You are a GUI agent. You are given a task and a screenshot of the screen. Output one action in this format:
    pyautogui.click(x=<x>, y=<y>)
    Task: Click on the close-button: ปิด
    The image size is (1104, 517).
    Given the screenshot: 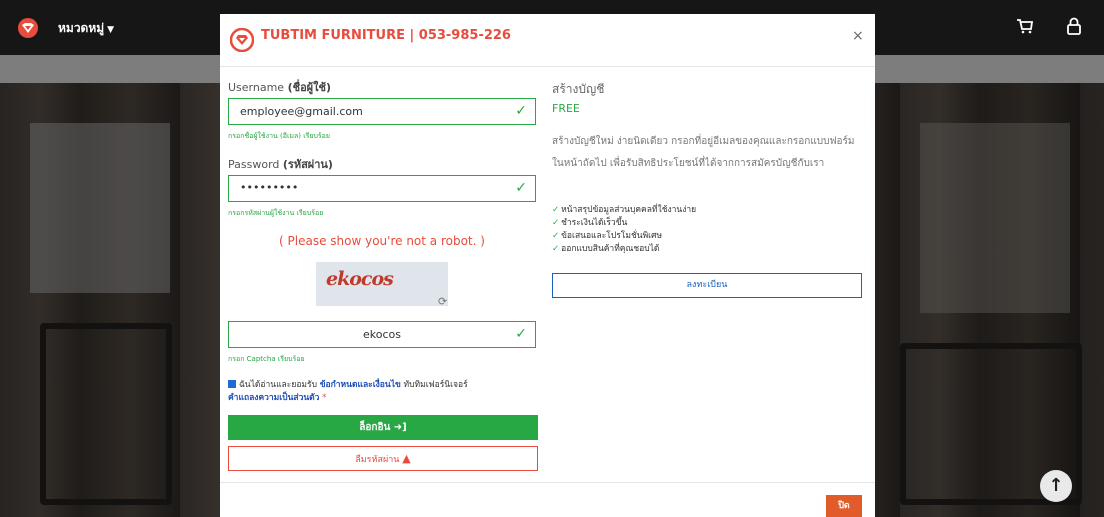 What is the action you would take?
    pyautogui.click(x=844, y=506)
    